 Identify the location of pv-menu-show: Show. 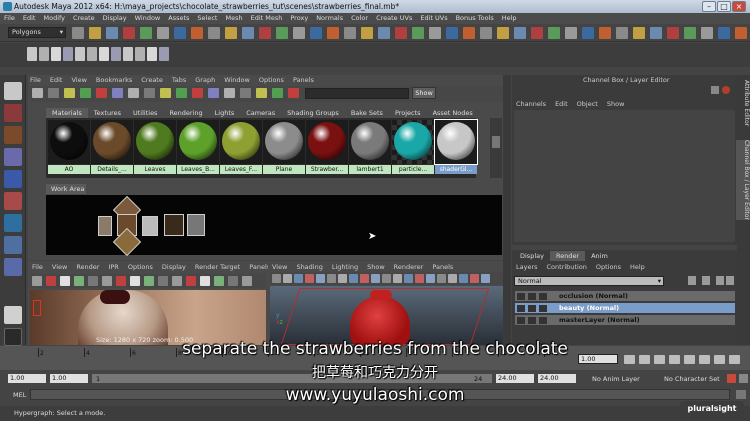
(376, 267).